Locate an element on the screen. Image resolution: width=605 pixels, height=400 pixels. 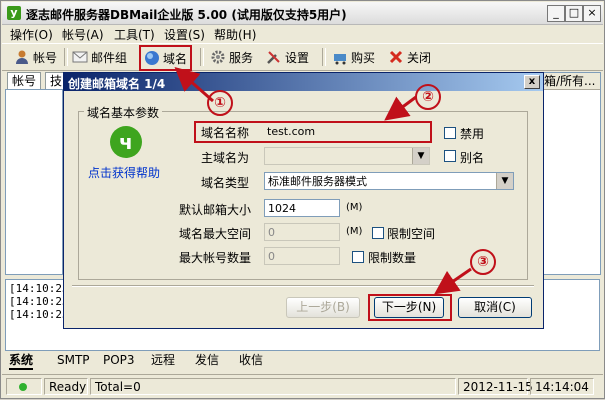
annotation-3: ③ is located at coordinates (483, 262).